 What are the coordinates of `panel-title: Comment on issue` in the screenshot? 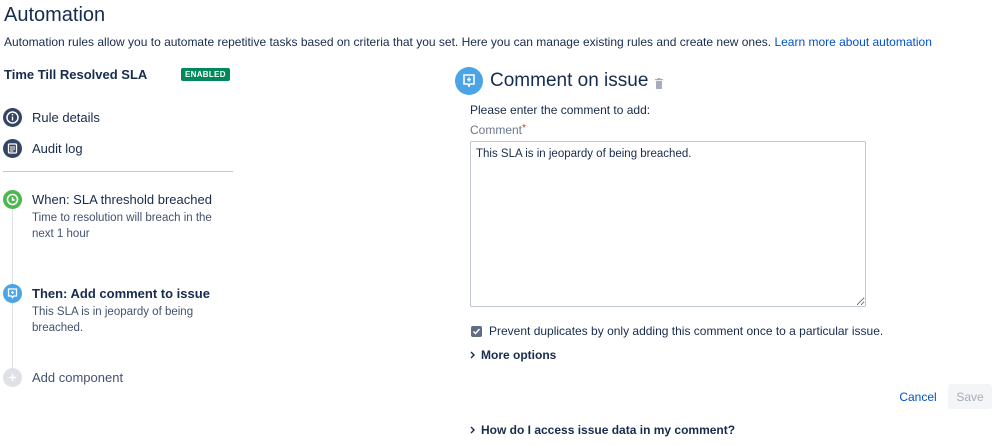 It's located at (569, 80).